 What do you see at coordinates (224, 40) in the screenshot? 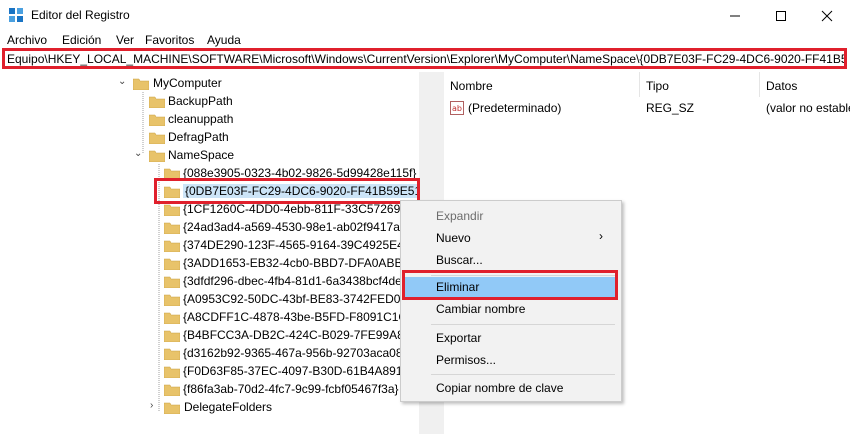
I see `menu-ayuda: Ayuda` at bounding box center [224, 40].